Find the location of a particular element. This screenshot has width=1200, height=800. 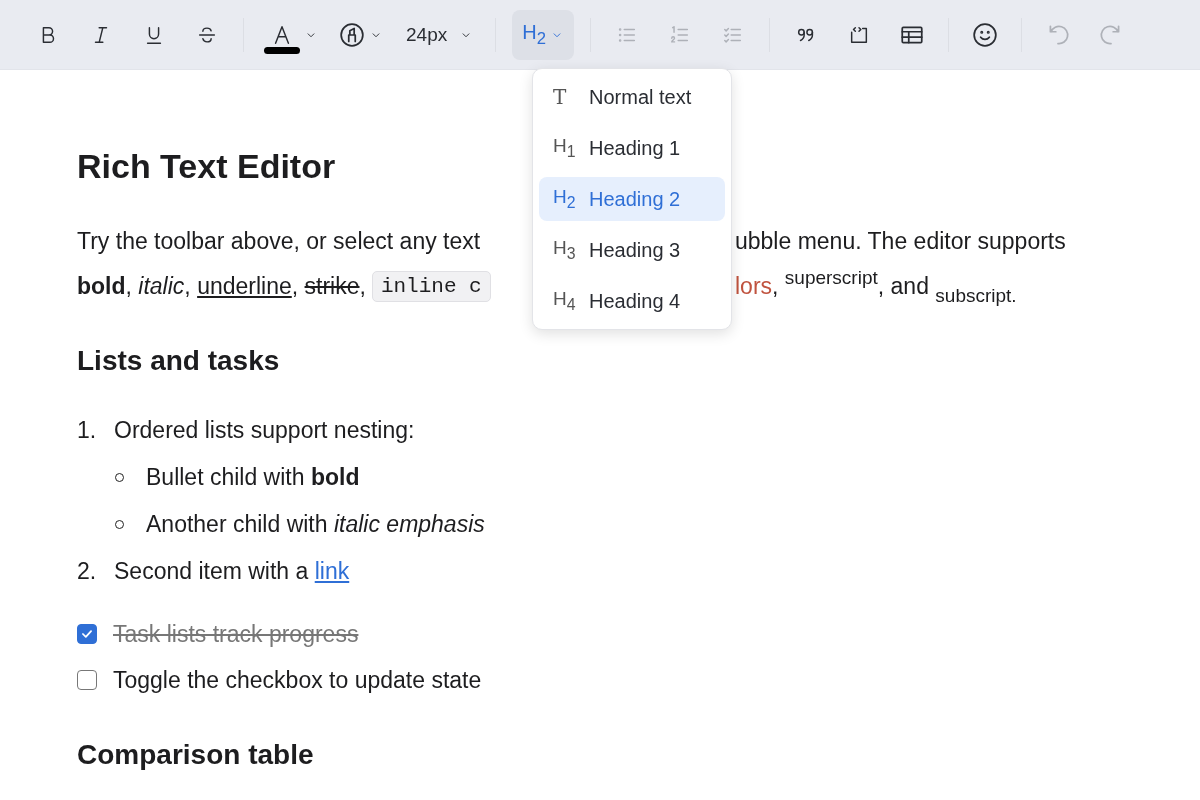

list-item-text: Ordered lists support nesting: is located at coordinates (264, 430).